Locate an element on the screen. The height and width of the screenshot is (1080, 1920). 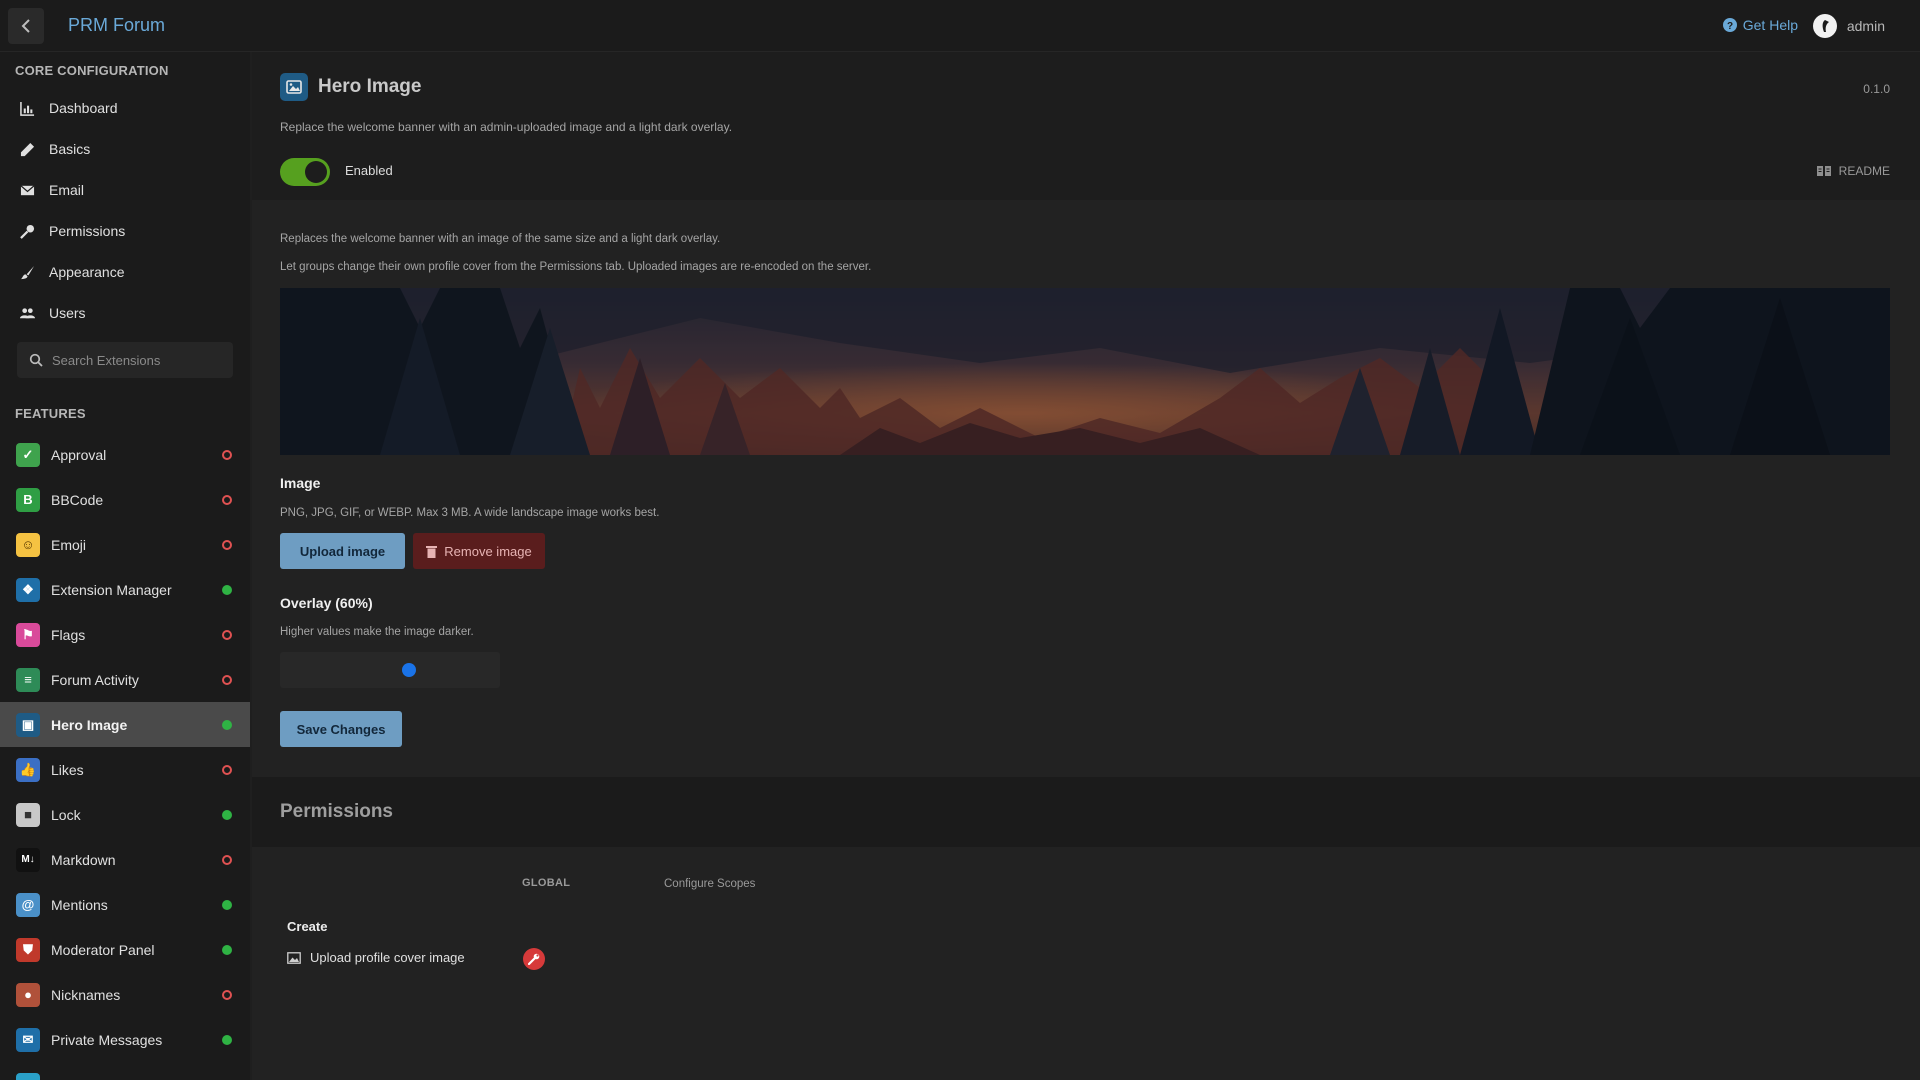
sidebar-item-approval: ✓ Approval is located at coordinates (125, 454).